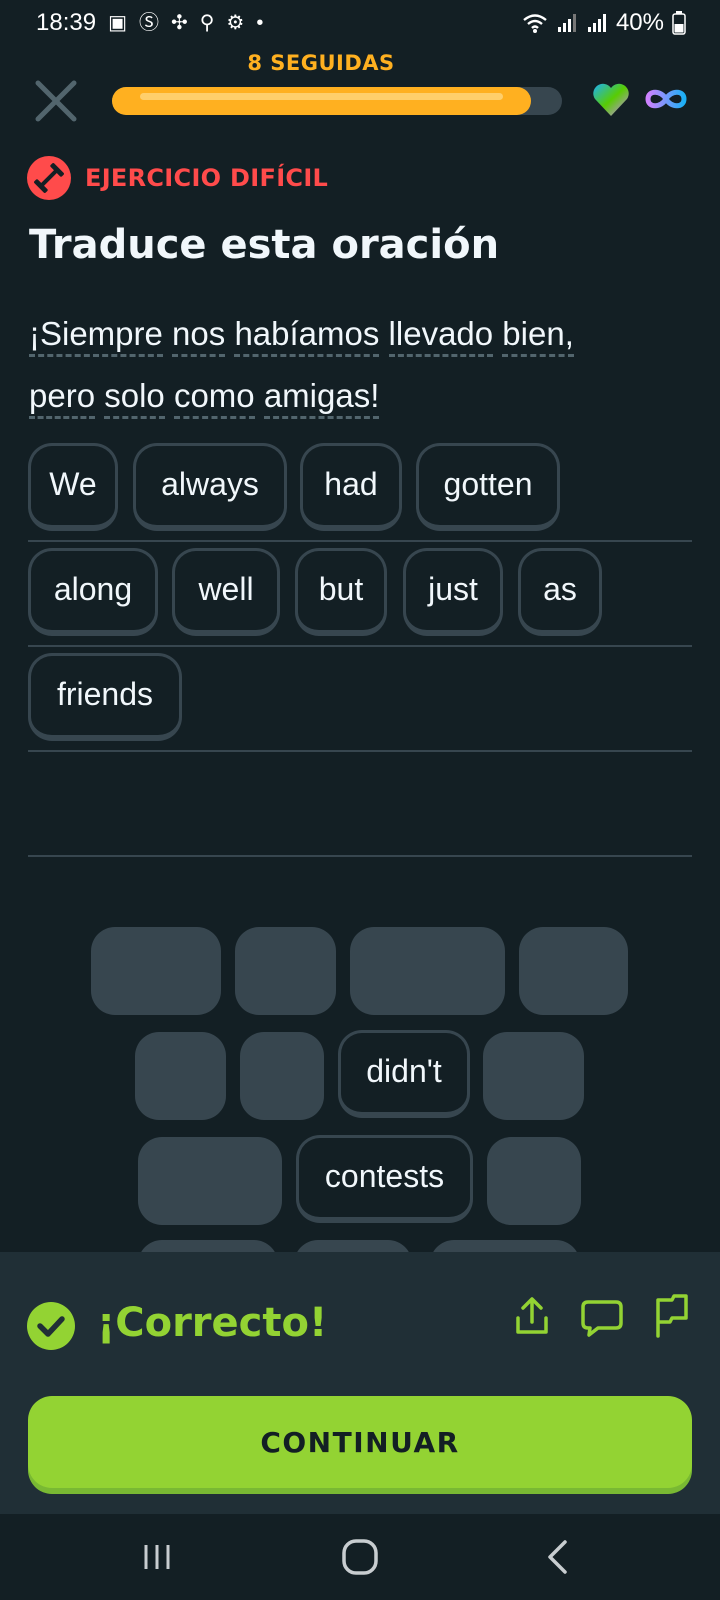 The width and height of the screenshot is (720, 1600). I want to click on battery-icon, so click(679, 23).